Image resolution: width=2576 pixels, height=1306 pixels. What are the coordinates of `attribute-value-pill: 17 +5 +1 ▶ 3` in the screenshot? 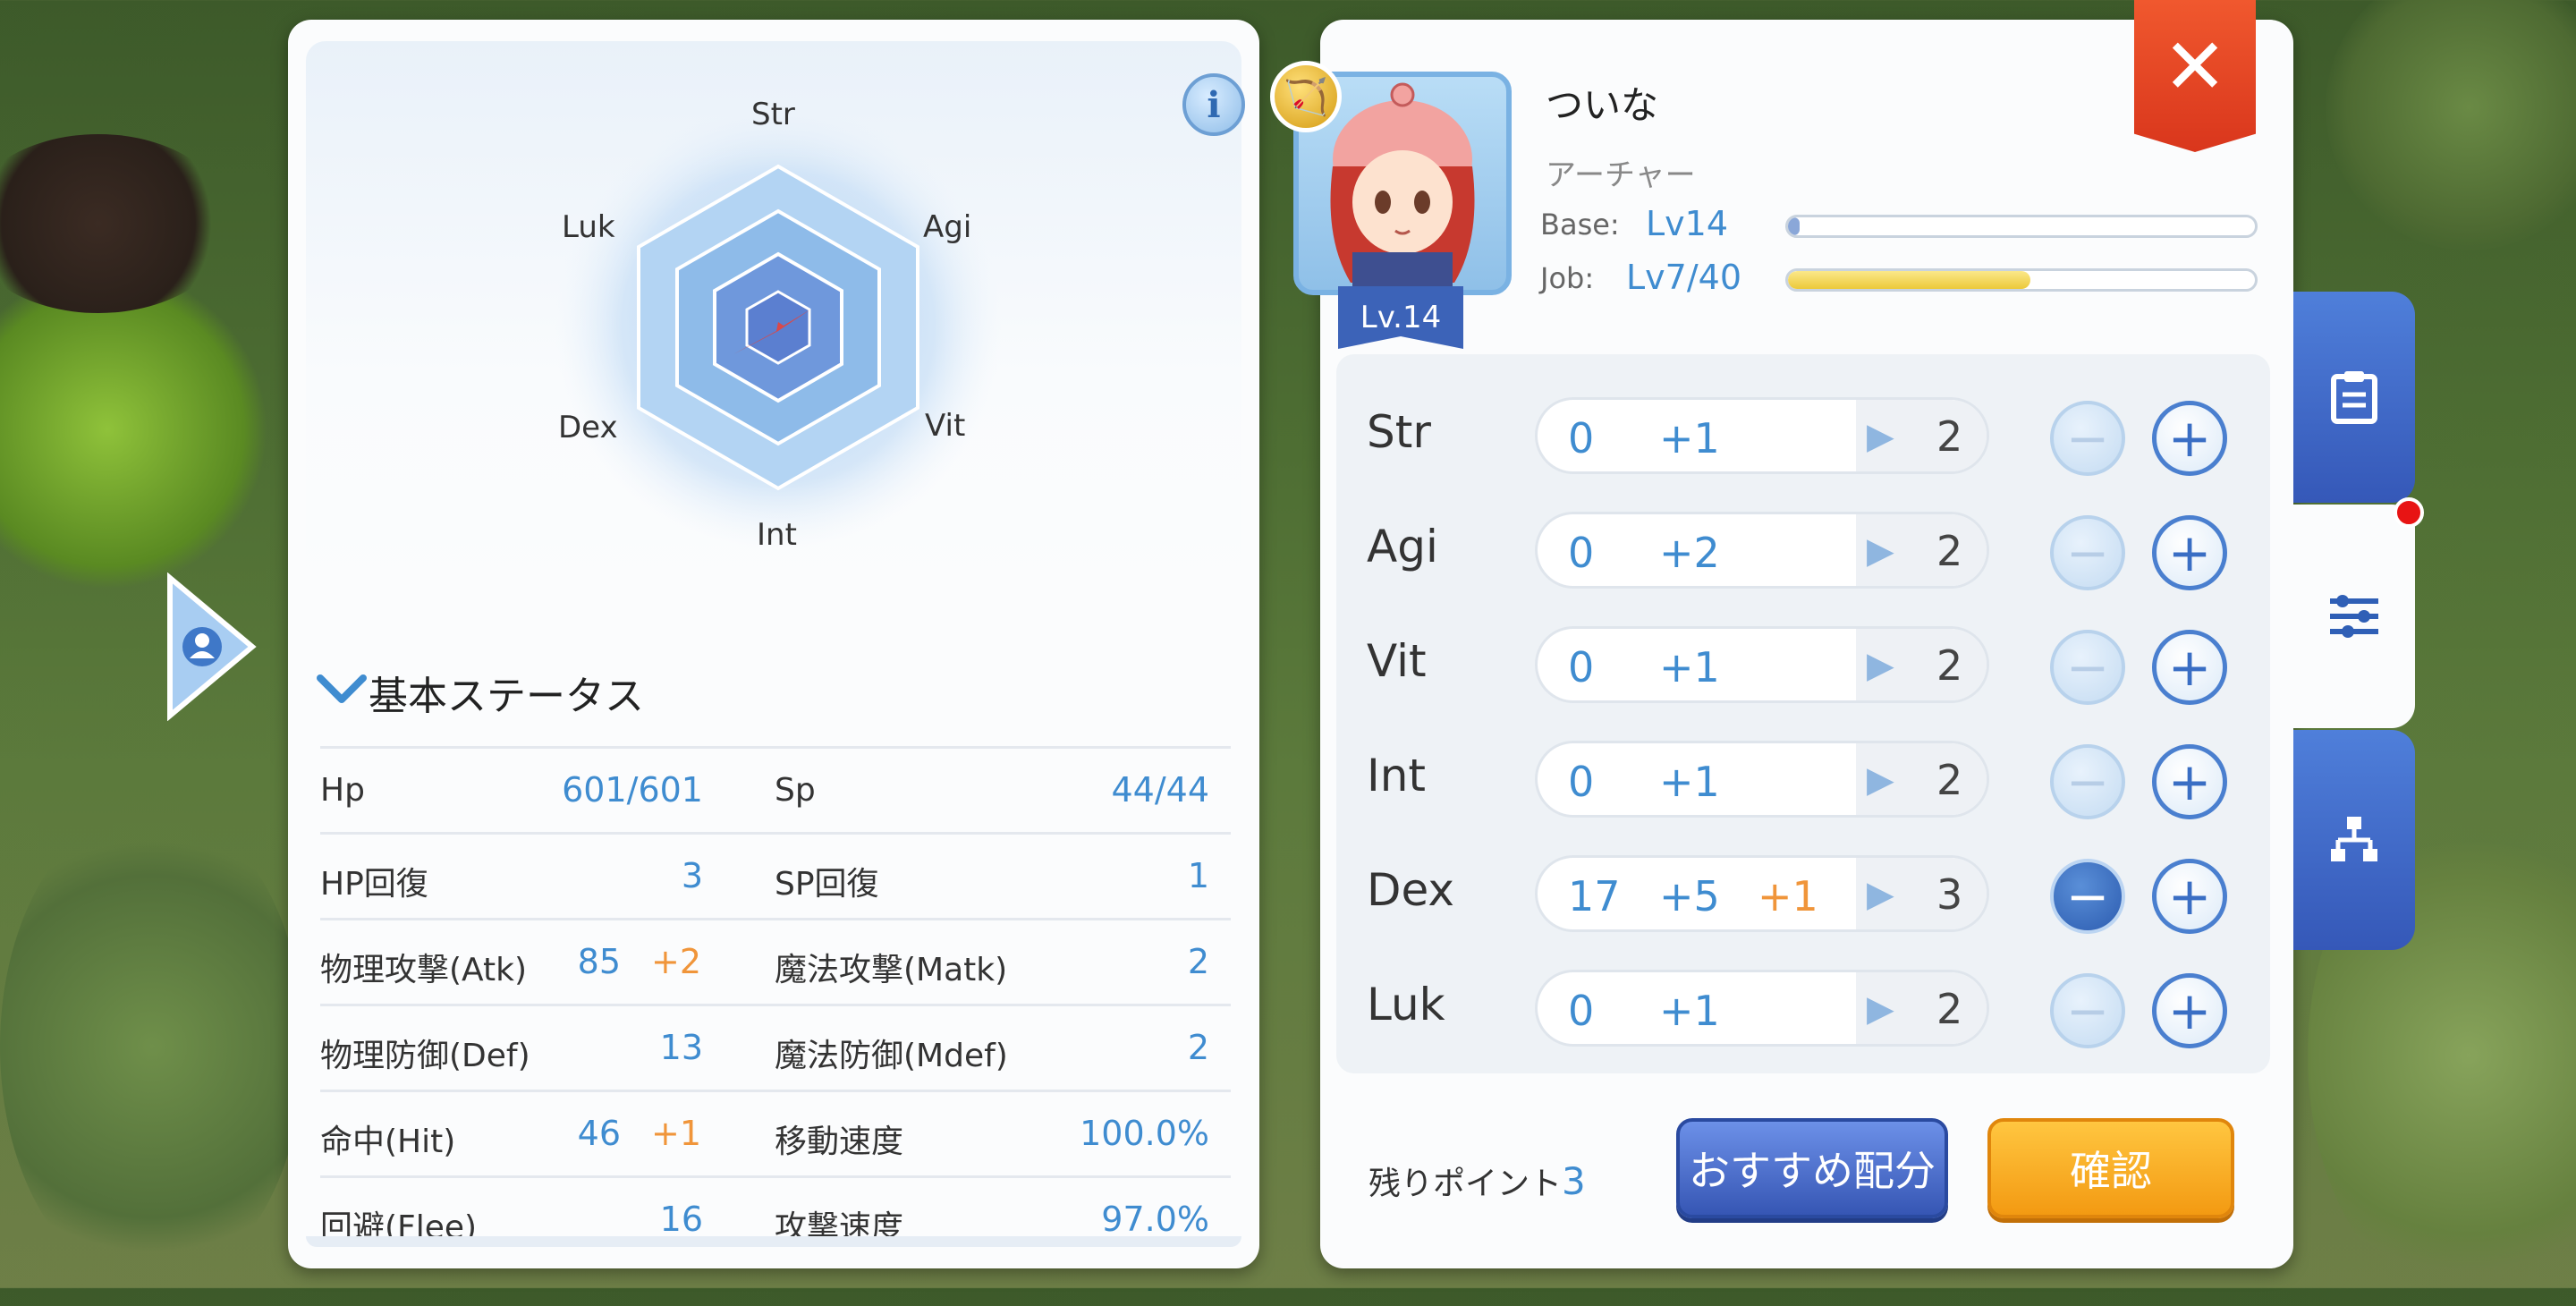 It's located at (1762, 893).